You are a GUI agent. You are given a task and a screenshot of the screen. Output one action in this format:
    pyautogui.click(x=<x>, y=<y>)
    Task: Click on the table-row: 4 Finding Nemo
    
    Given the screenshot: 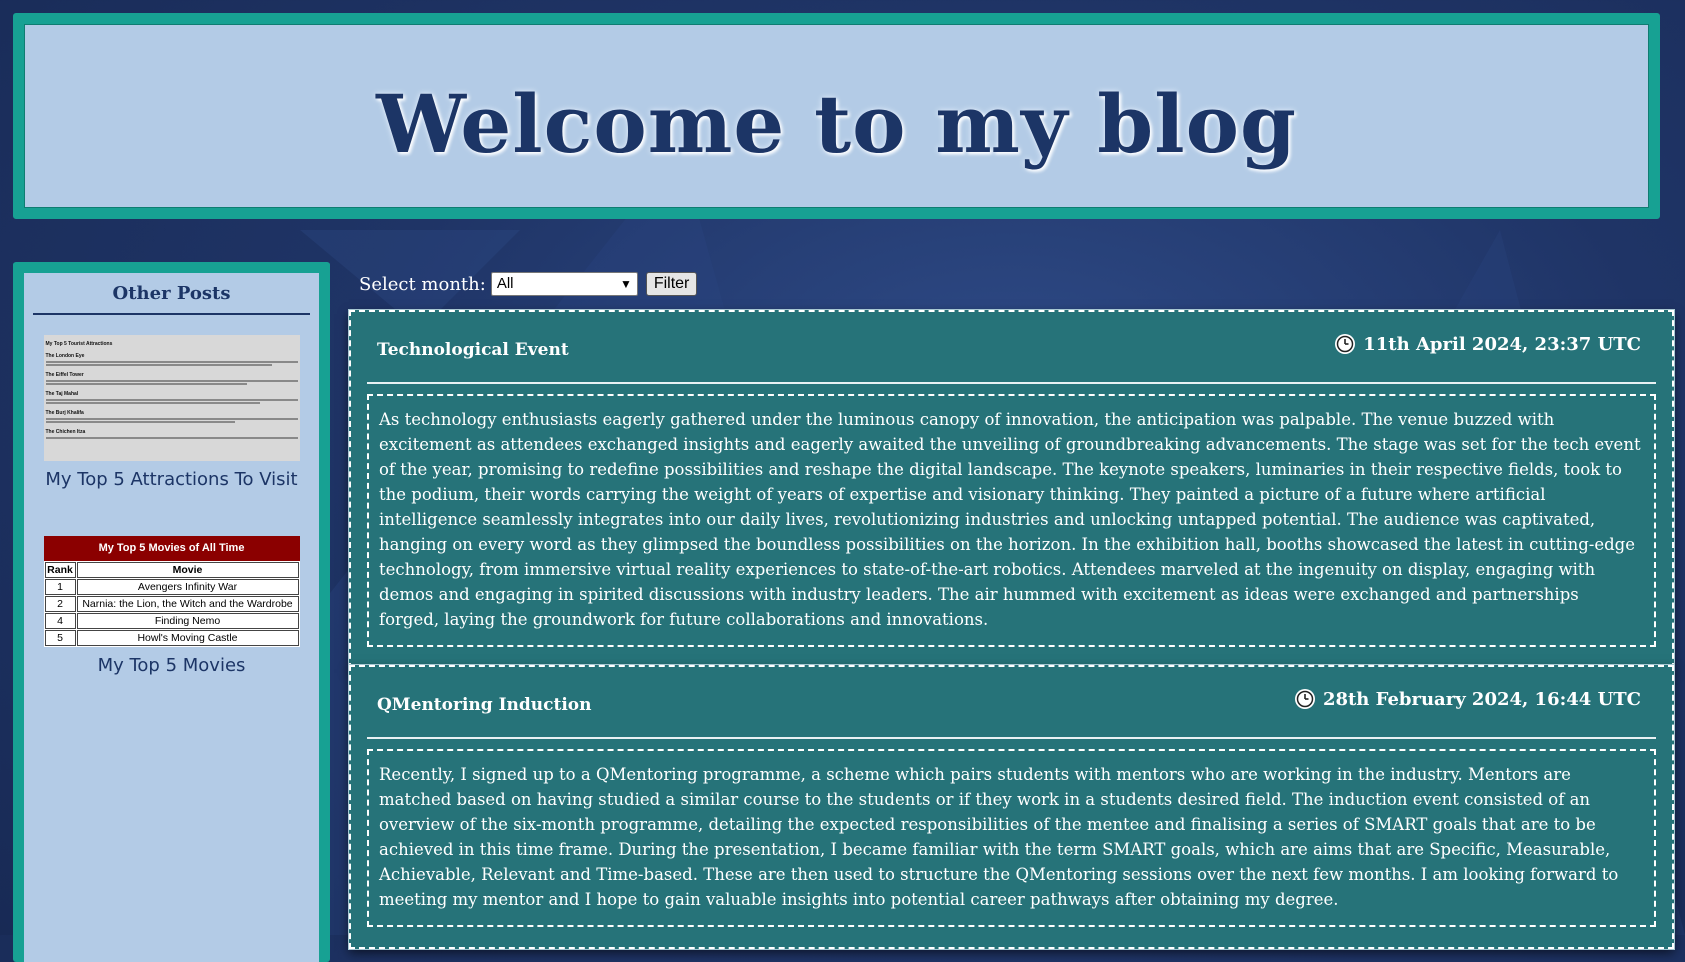 What is the action you would take?
    pyautogui.click(x=171, y=621)
    